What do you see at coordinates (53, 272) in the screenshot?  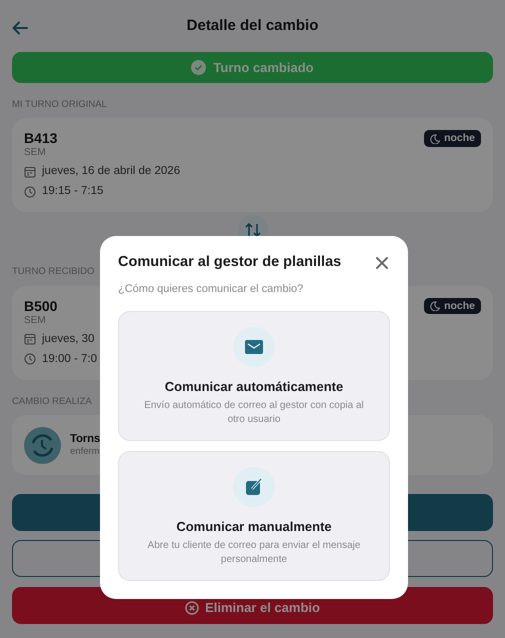 I see `section-heading: TURNO RECIBIDO` at bounding box center [53, 272].